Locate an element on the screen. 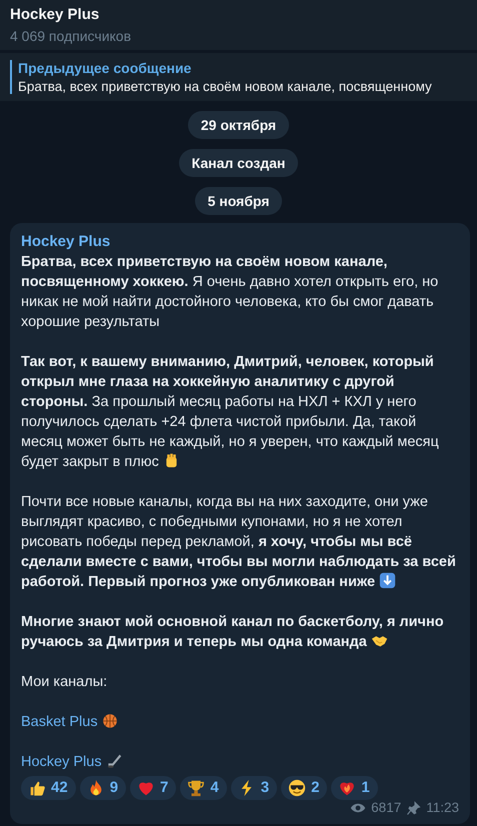 The height and width of the screenshot is (826, 477). service-message: Канал создан is located at coordinates (238, 163).